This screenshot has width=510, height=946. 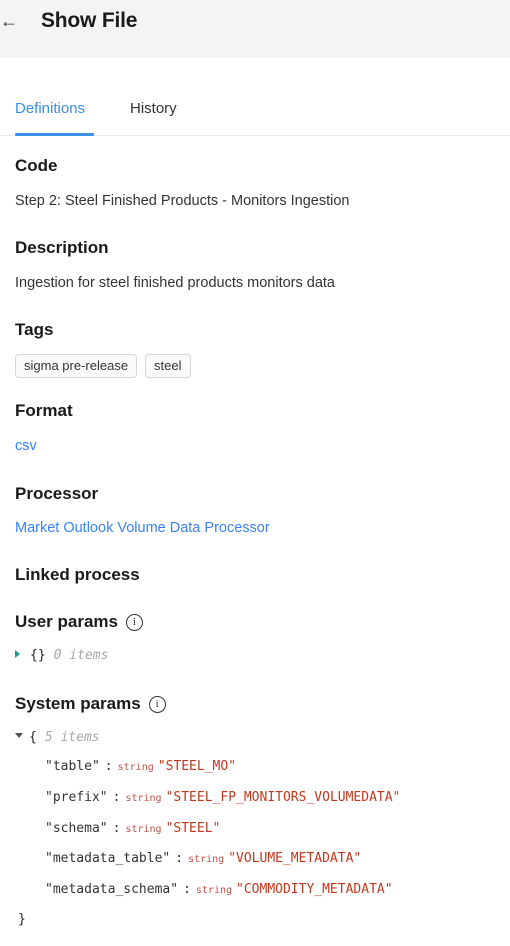 What do you see at coordinates (34, 329) in the screenshot?
I see `tags-heading: Tags` at bounding box center [34, 329].